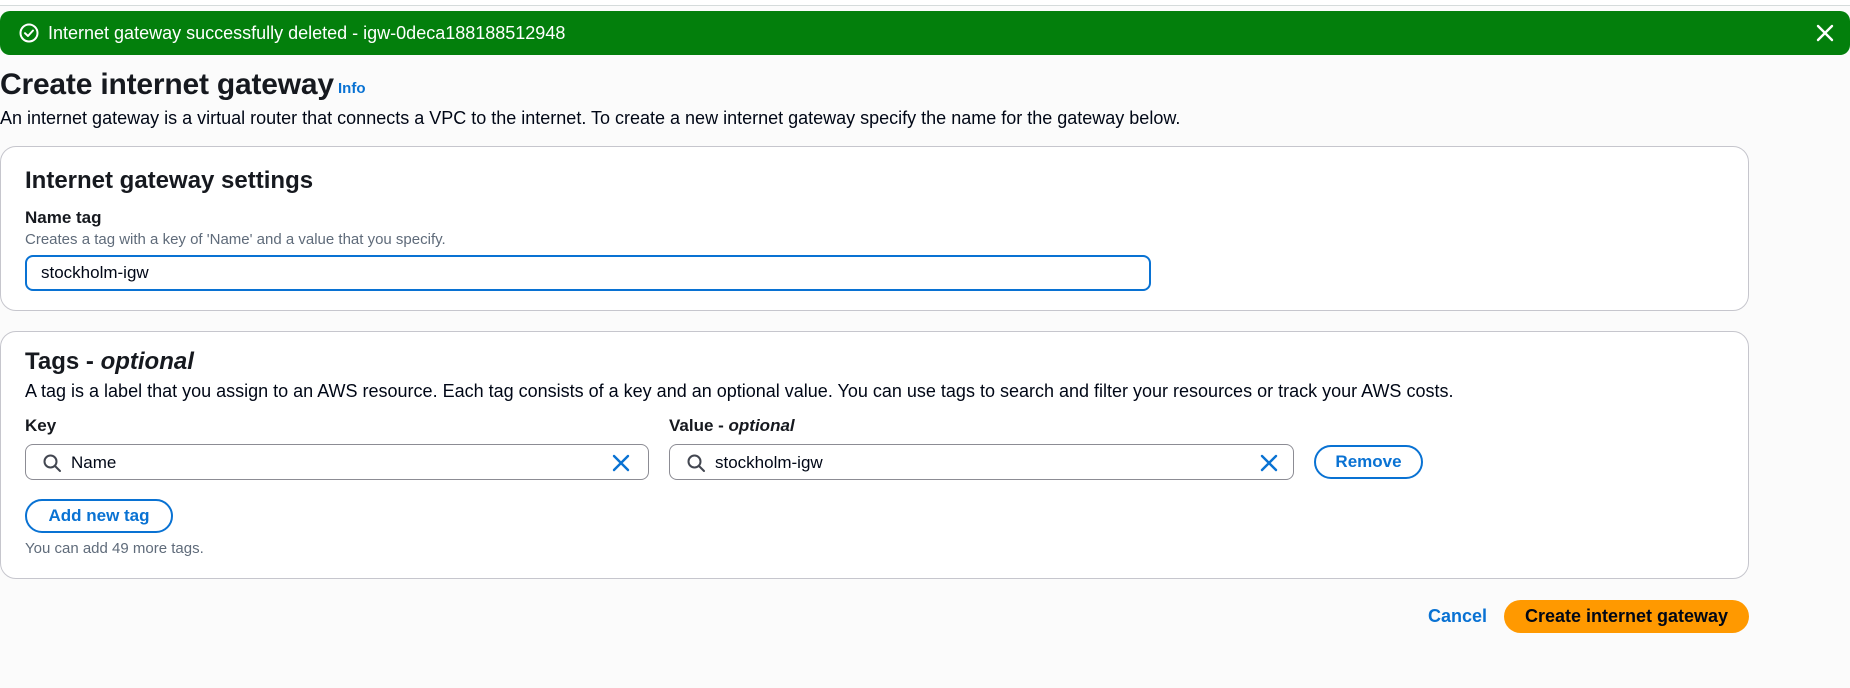  Describe the element at coordinates (337, 462) in the screenshot. I see `tag-key-input: Name` at that location.